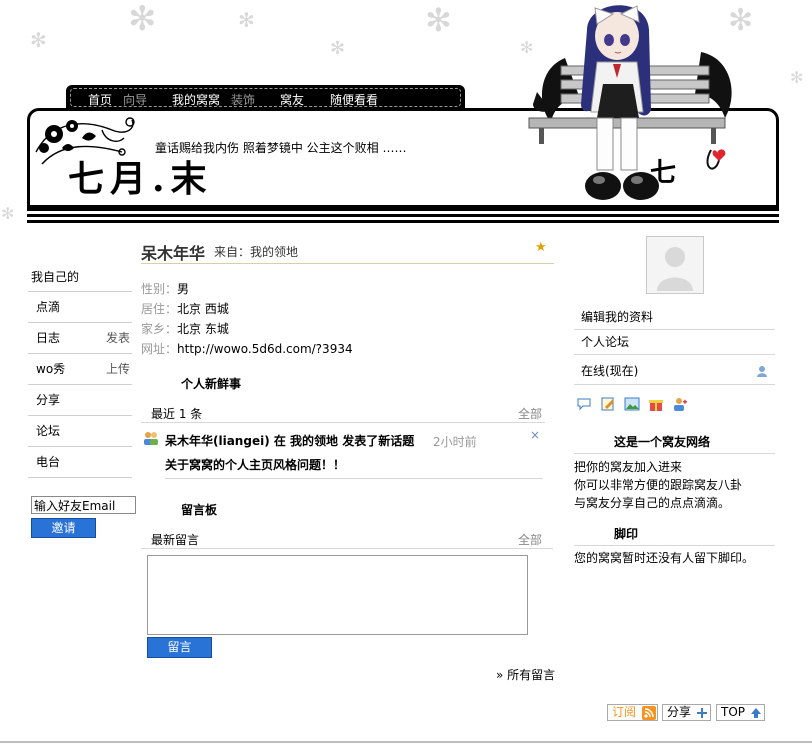  I want to click on guestbook-latest: 最新留言, so click(175, 540).